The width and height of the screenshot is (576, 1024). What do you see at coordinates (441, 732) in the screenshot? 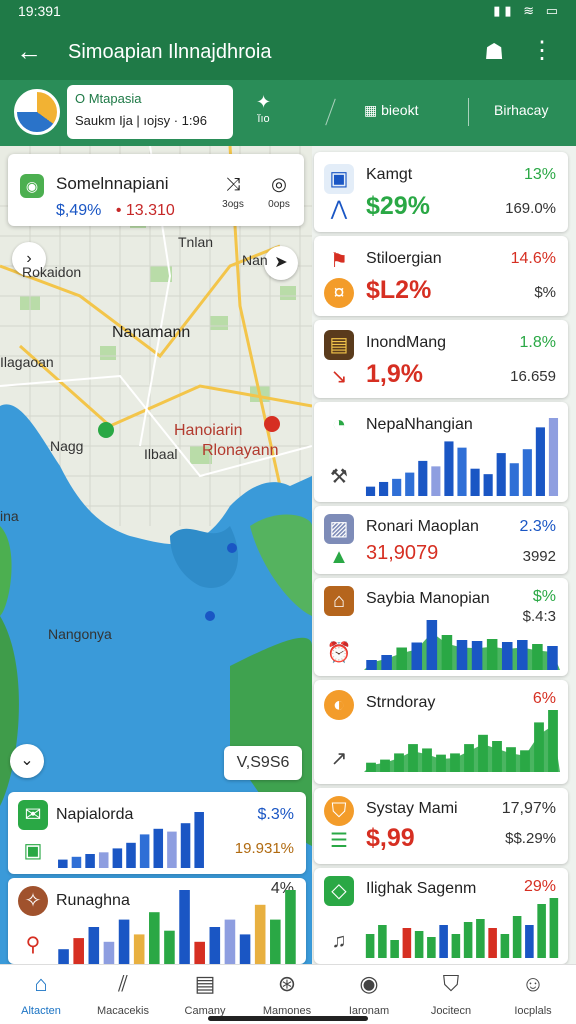
I see `chart-card: ◐ ↗ Strndoray 6%` at bounding box center [441, 732].